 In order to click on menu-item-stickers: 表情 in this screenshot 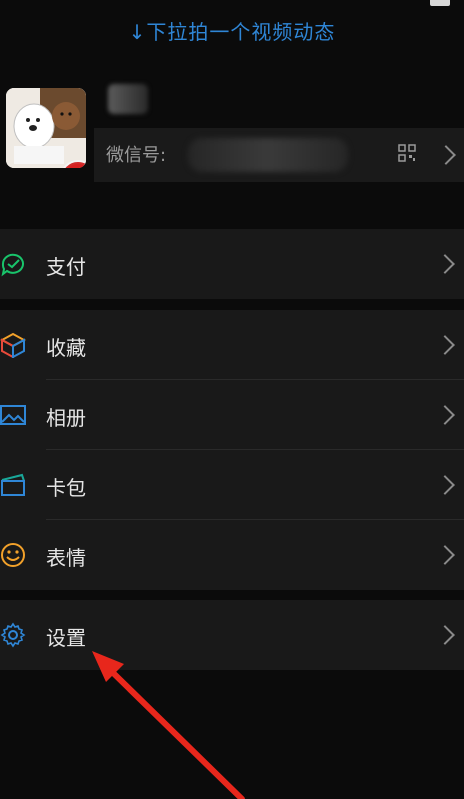, I will do `click(232, 555)`.